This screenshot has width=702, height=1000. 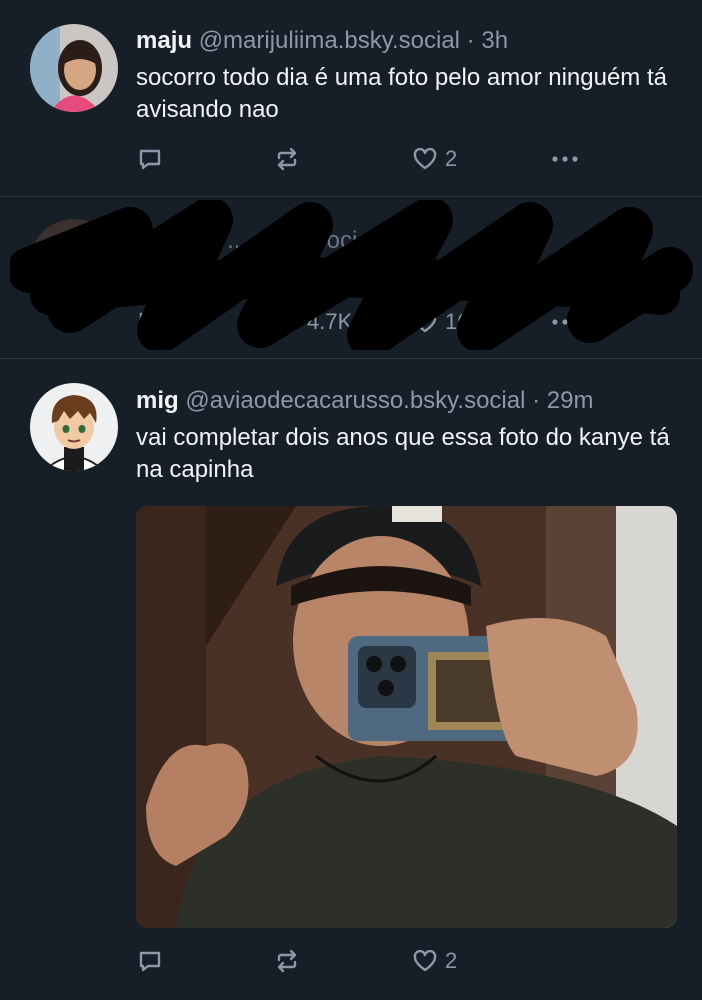 I want to click on more-icon, so click(x=565, y=159).